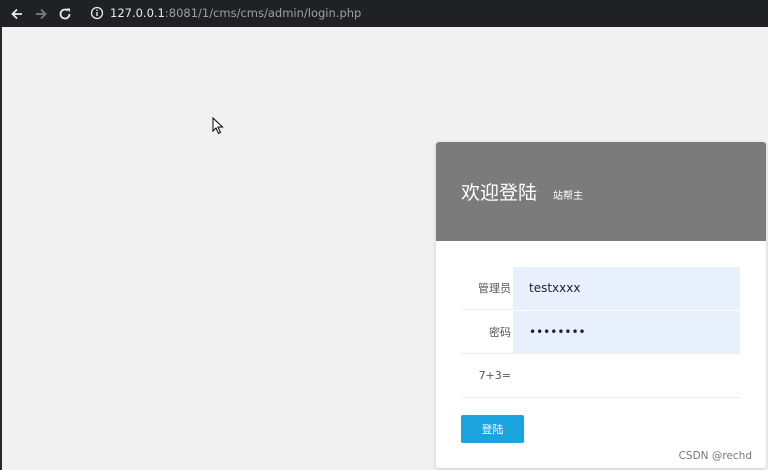  What do you see at coordinates (500, 332) in the screenshot?
I see `password-label: 密码` at bounding box center [500, 332].